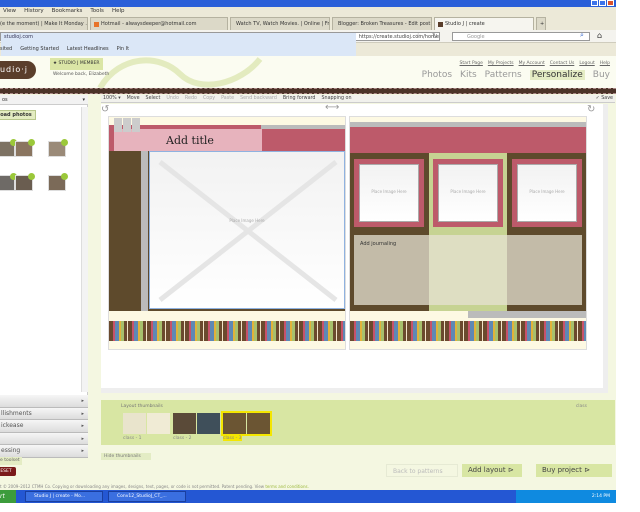 The image size is (640, 512). I want to click on layout-thumbnail-selected, so click(246, 423).